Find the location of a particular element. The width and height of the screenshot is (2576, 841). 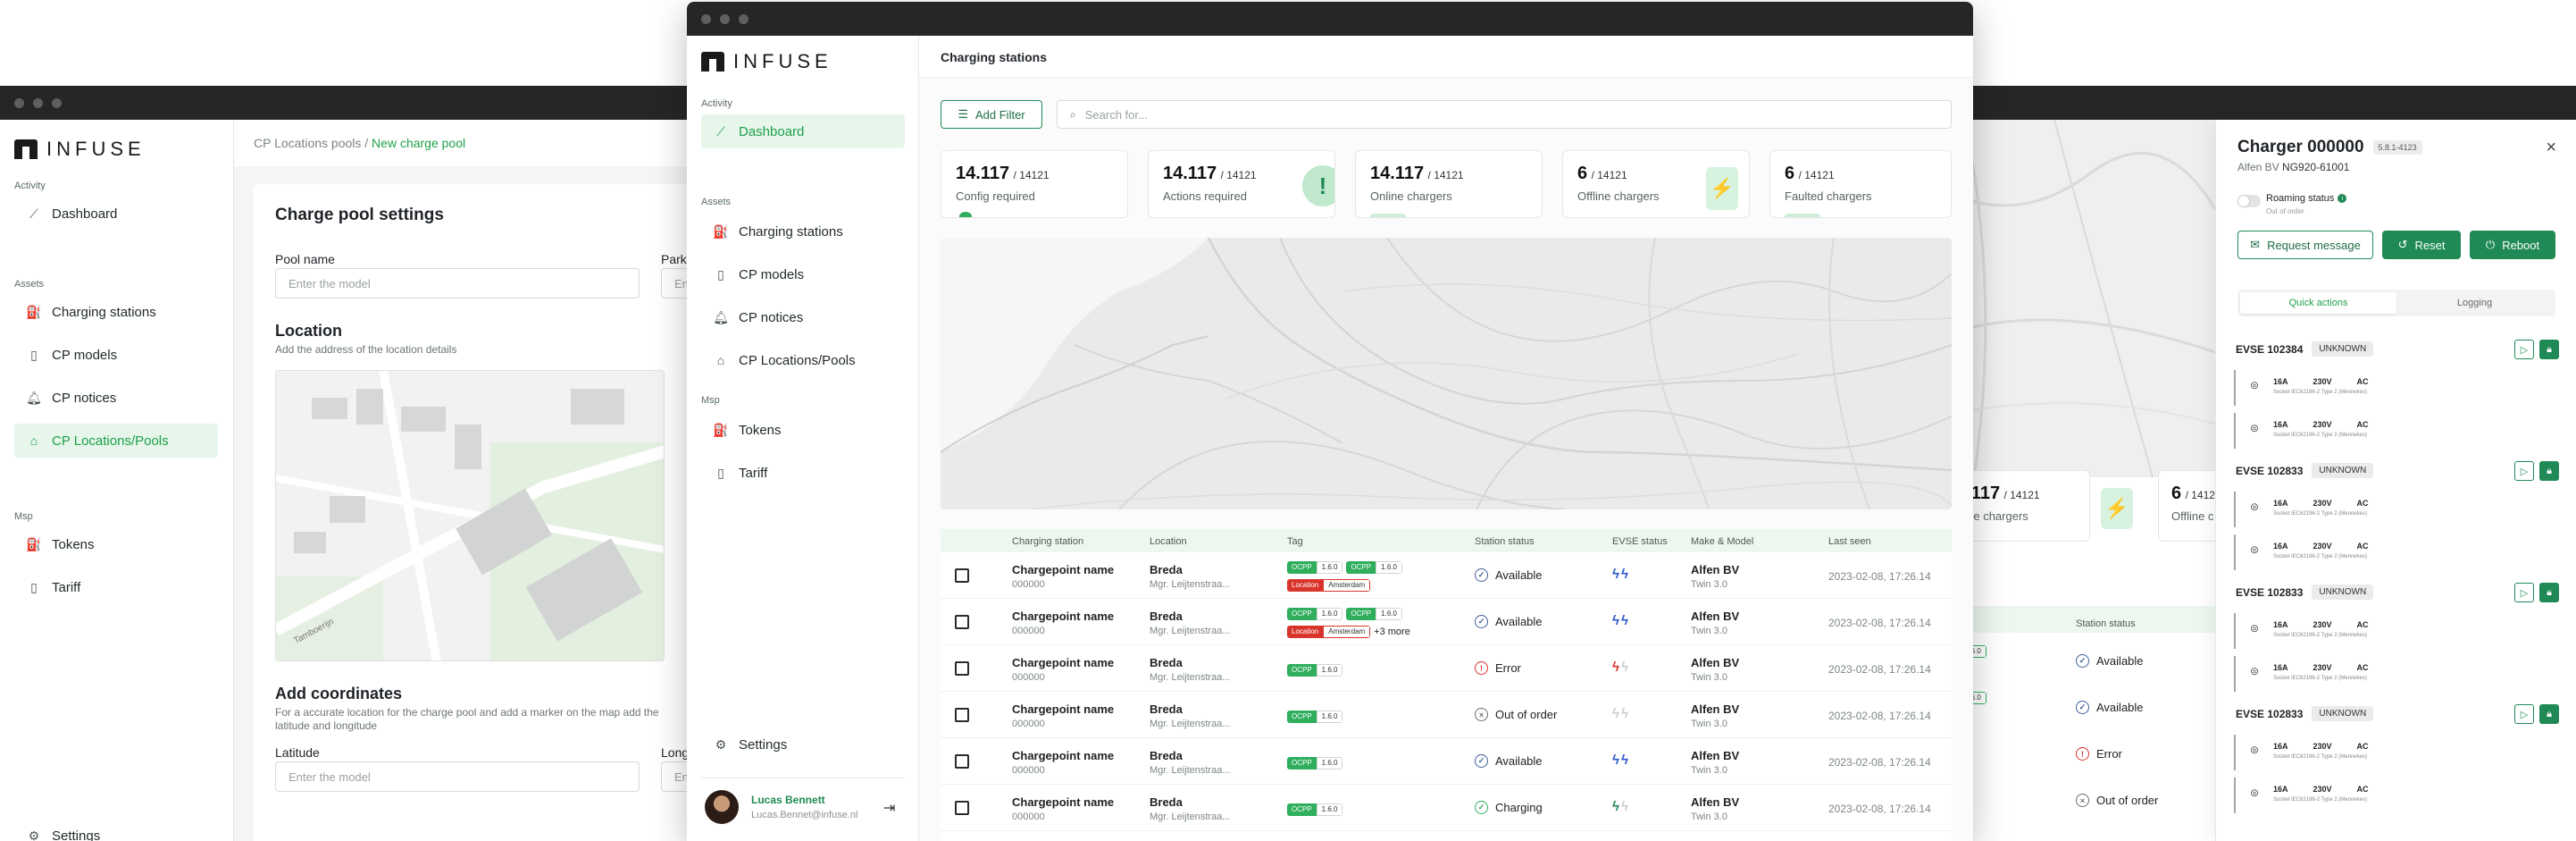

stat-card-faulted-chargers: 6 / 14121 Faulted chargers is located at coordinates (1861, 184).